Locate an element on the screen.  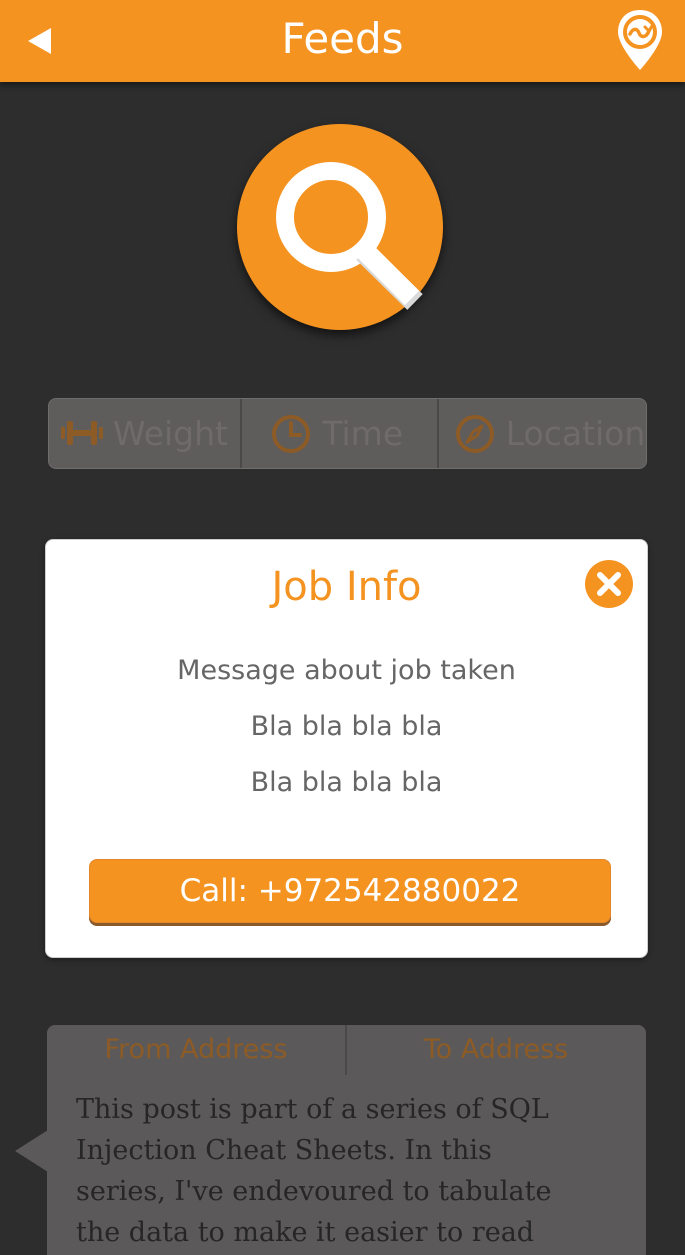
dialog-line-3: Bla bla bla bla is located at coordinates (346, 782).